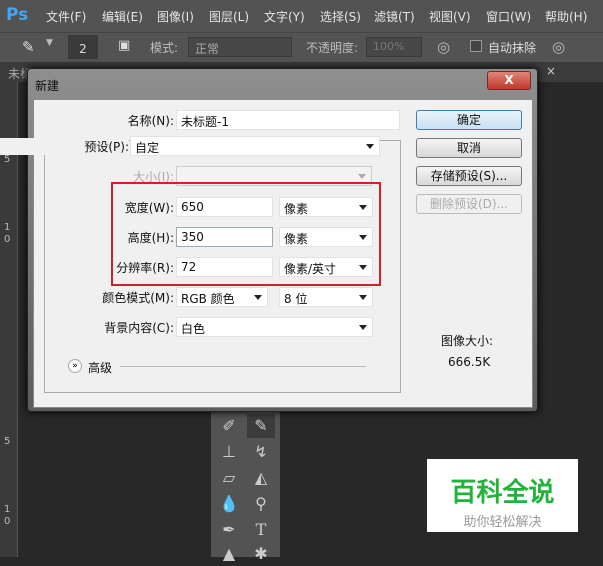 This screenshot has width=603, height=566. I want to click on mode-select: 正常, so click(240, 47).